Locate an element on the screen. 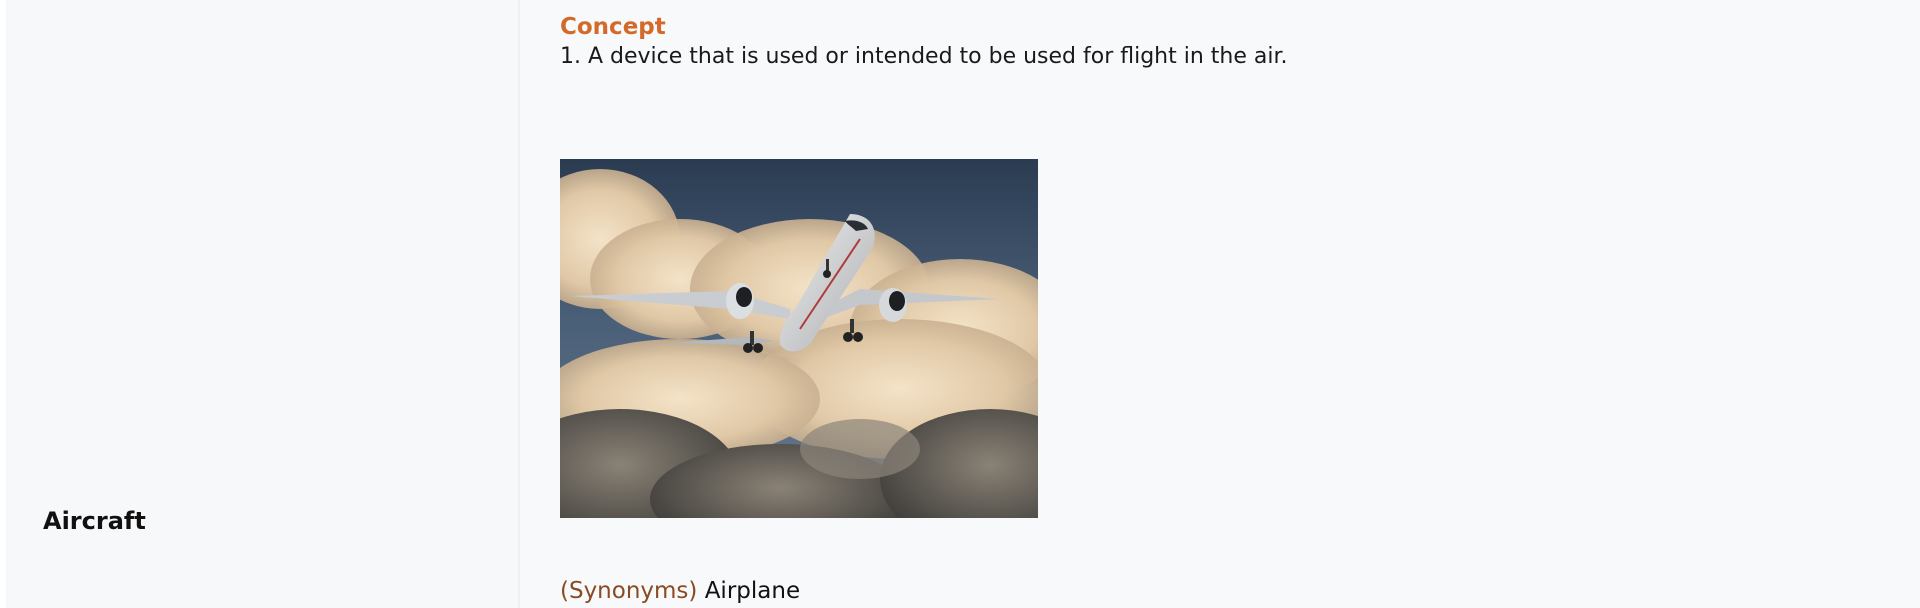  entry-term: Aircraft is located at coordinates (94, 521).